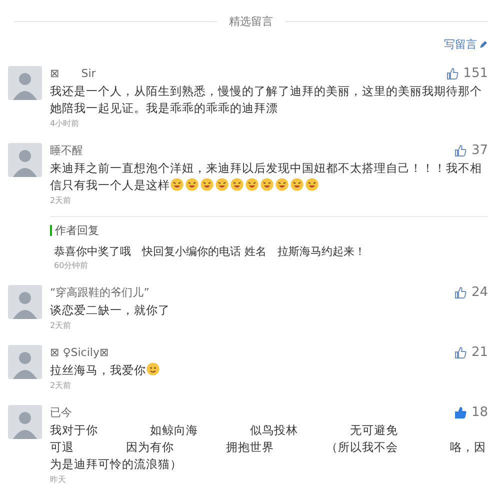 This screenshot has height=497, width=500. I want to click on comment-time: 4小时前, so click(65, 123).